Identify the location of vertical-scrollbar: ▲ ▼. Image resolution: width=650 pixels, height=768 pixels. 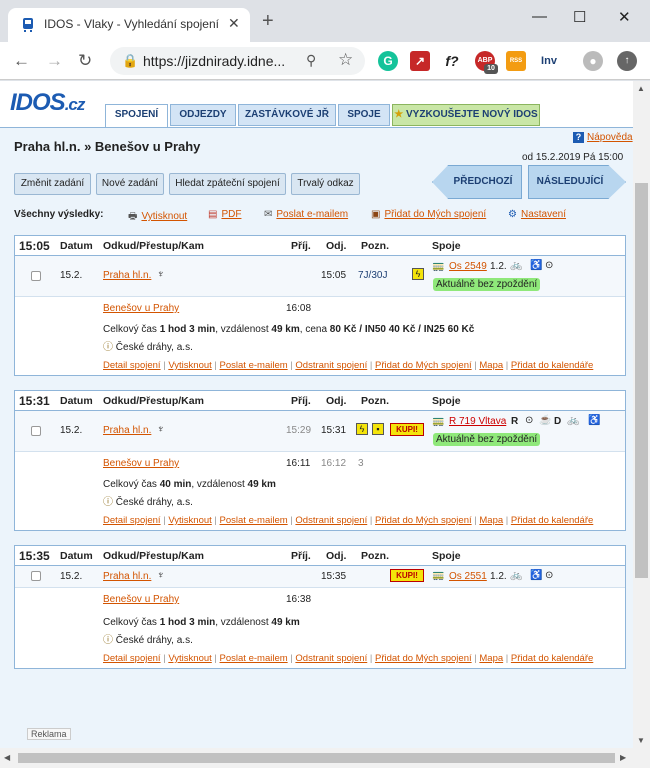
(641, 414).